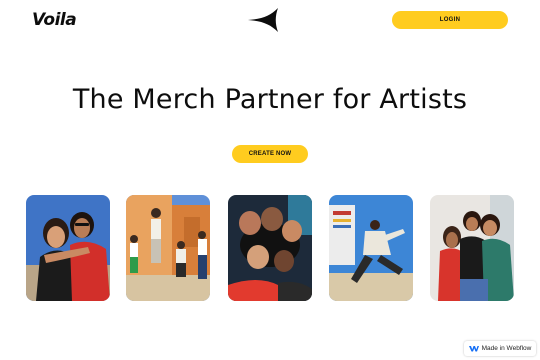  Describe the element at coordinates (270, 154) in the screenshot. I see `create-now-button: CREATE NOW` at that location.